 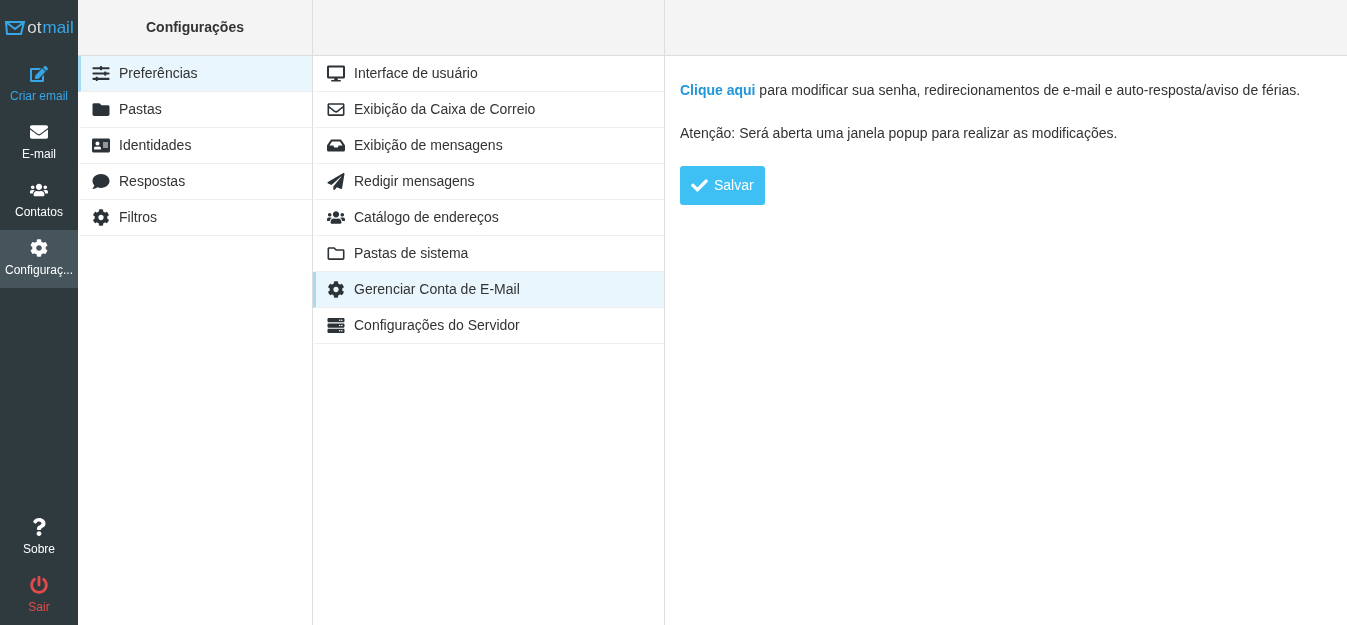 I want to click on menu-item: Exibição de mensagens, so click(x=488, y=146).